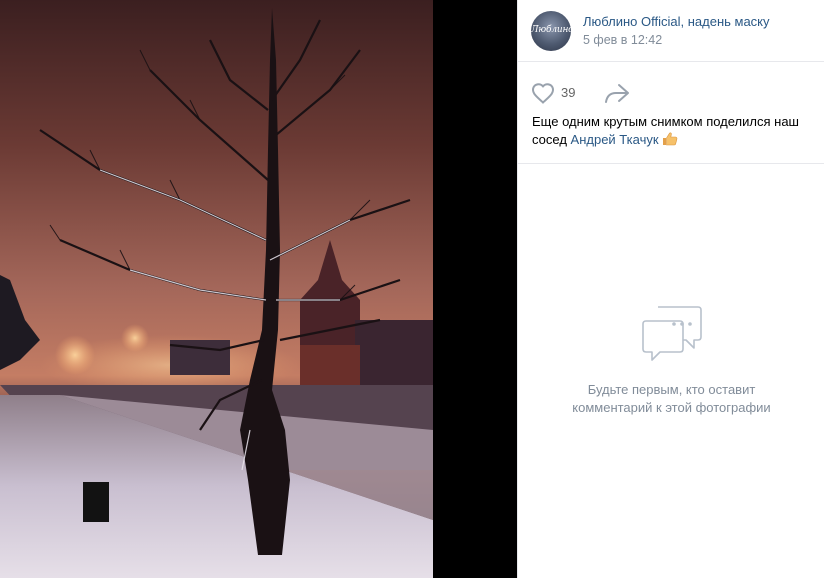 The width and height of the screenshot is (824, 578). I want to click on avatar: Люблино, so click(551, 31).